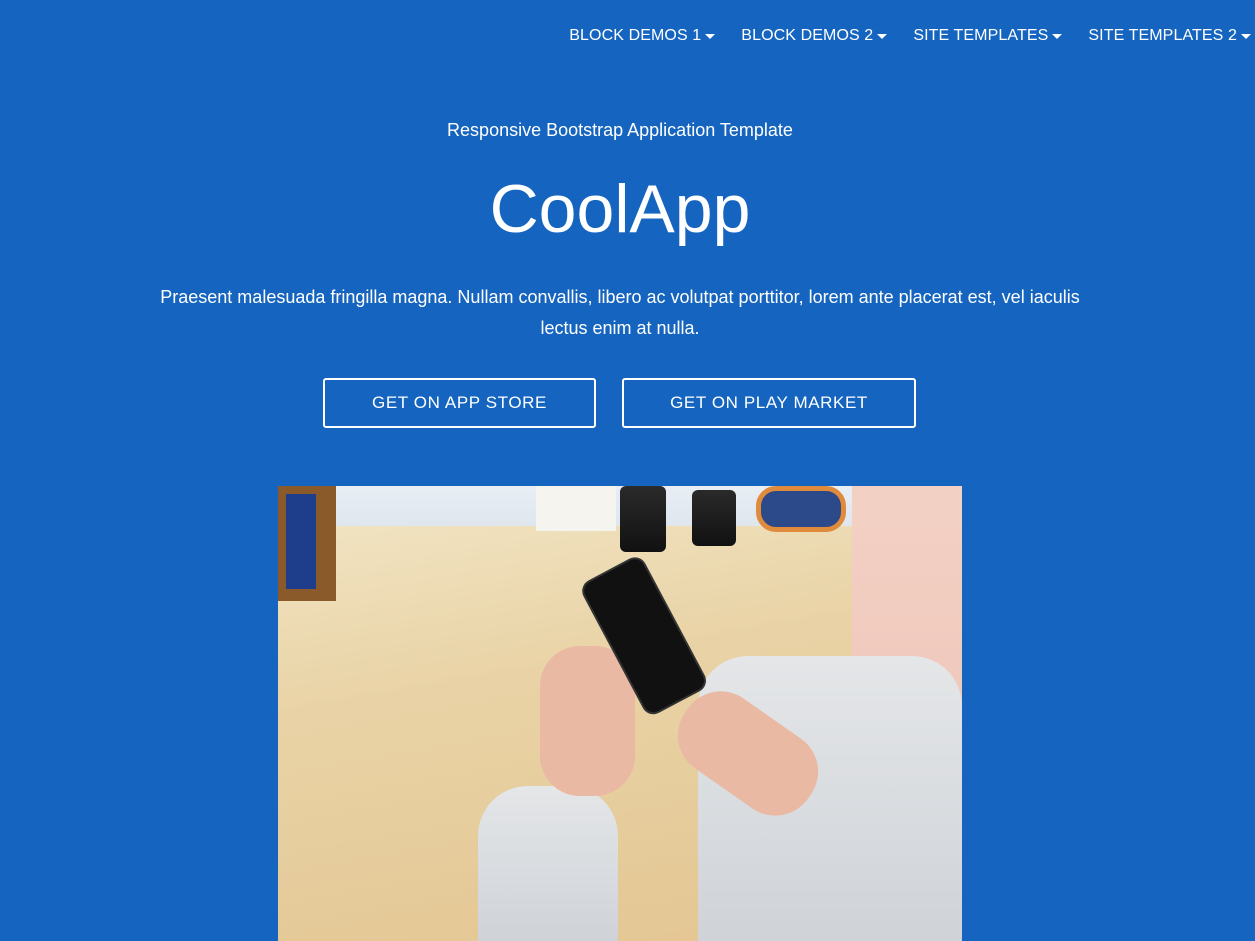 Image resolution: width=1255 pixels, height=941 pixels. Describe the element at coordinates (459, 403) in the screenshot. I see `app-store-button: GET ON APP STORE` at that location.